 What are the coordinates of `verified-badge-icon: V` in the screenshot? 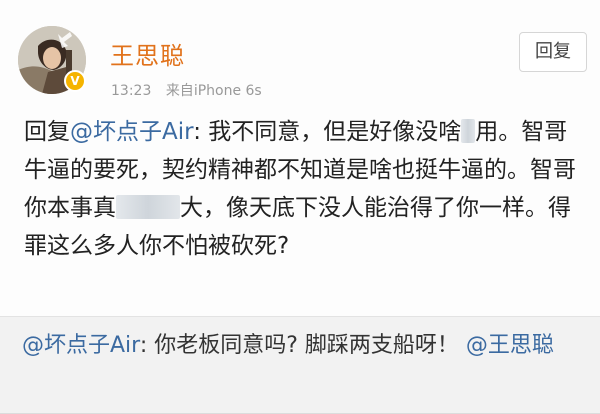 It's located at (75, 81).